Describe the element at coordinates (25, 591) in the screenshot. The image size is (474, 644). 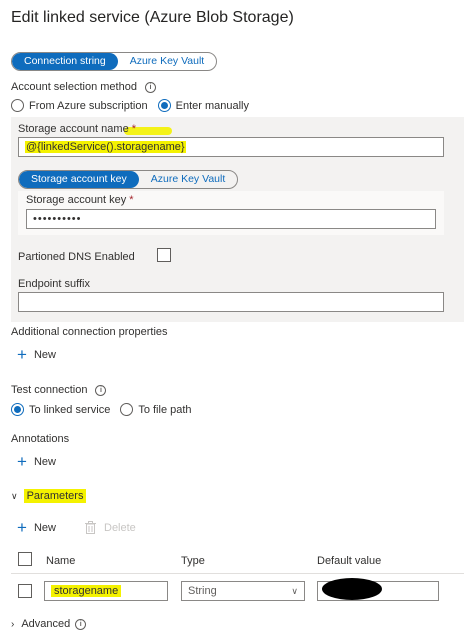
I see `row-checkbox` at that location.